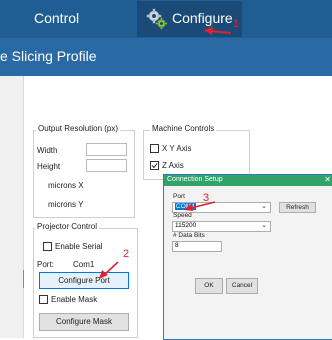  Describe the element at coordinates (195, 179) in the screenshot. I see `dialog-title: Connection Setup` at that location.